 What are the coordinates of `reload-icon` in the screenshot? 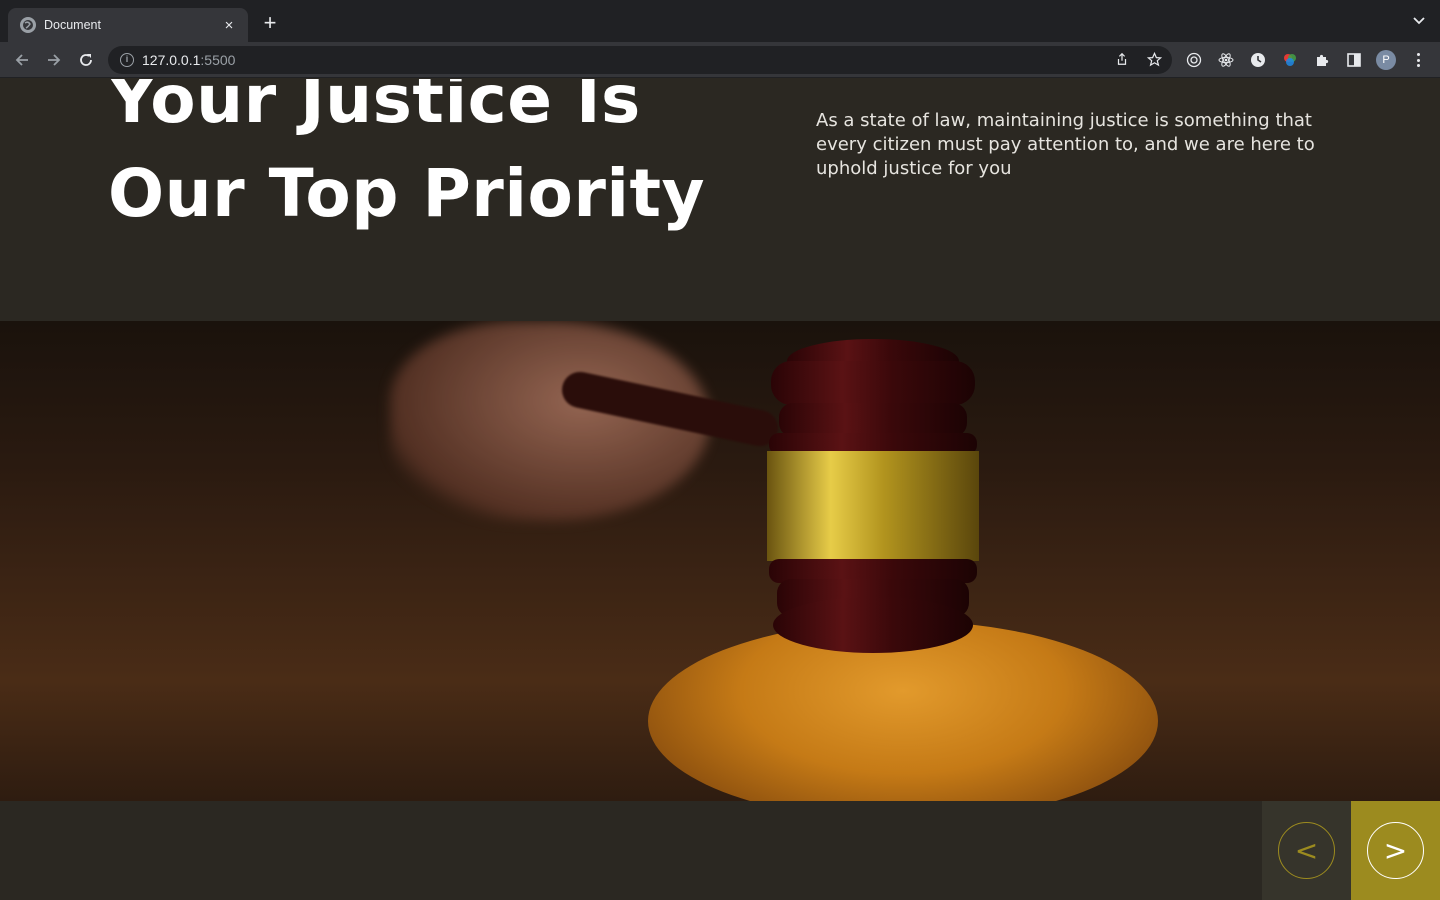 It's located at (86, 60).